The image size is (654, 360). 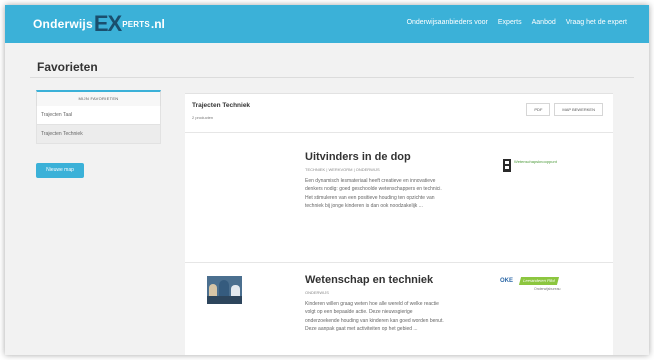 I want to click on sidebar-item-trajecten-techniek: Trajecten Techniek, so click(x=98, y=134).